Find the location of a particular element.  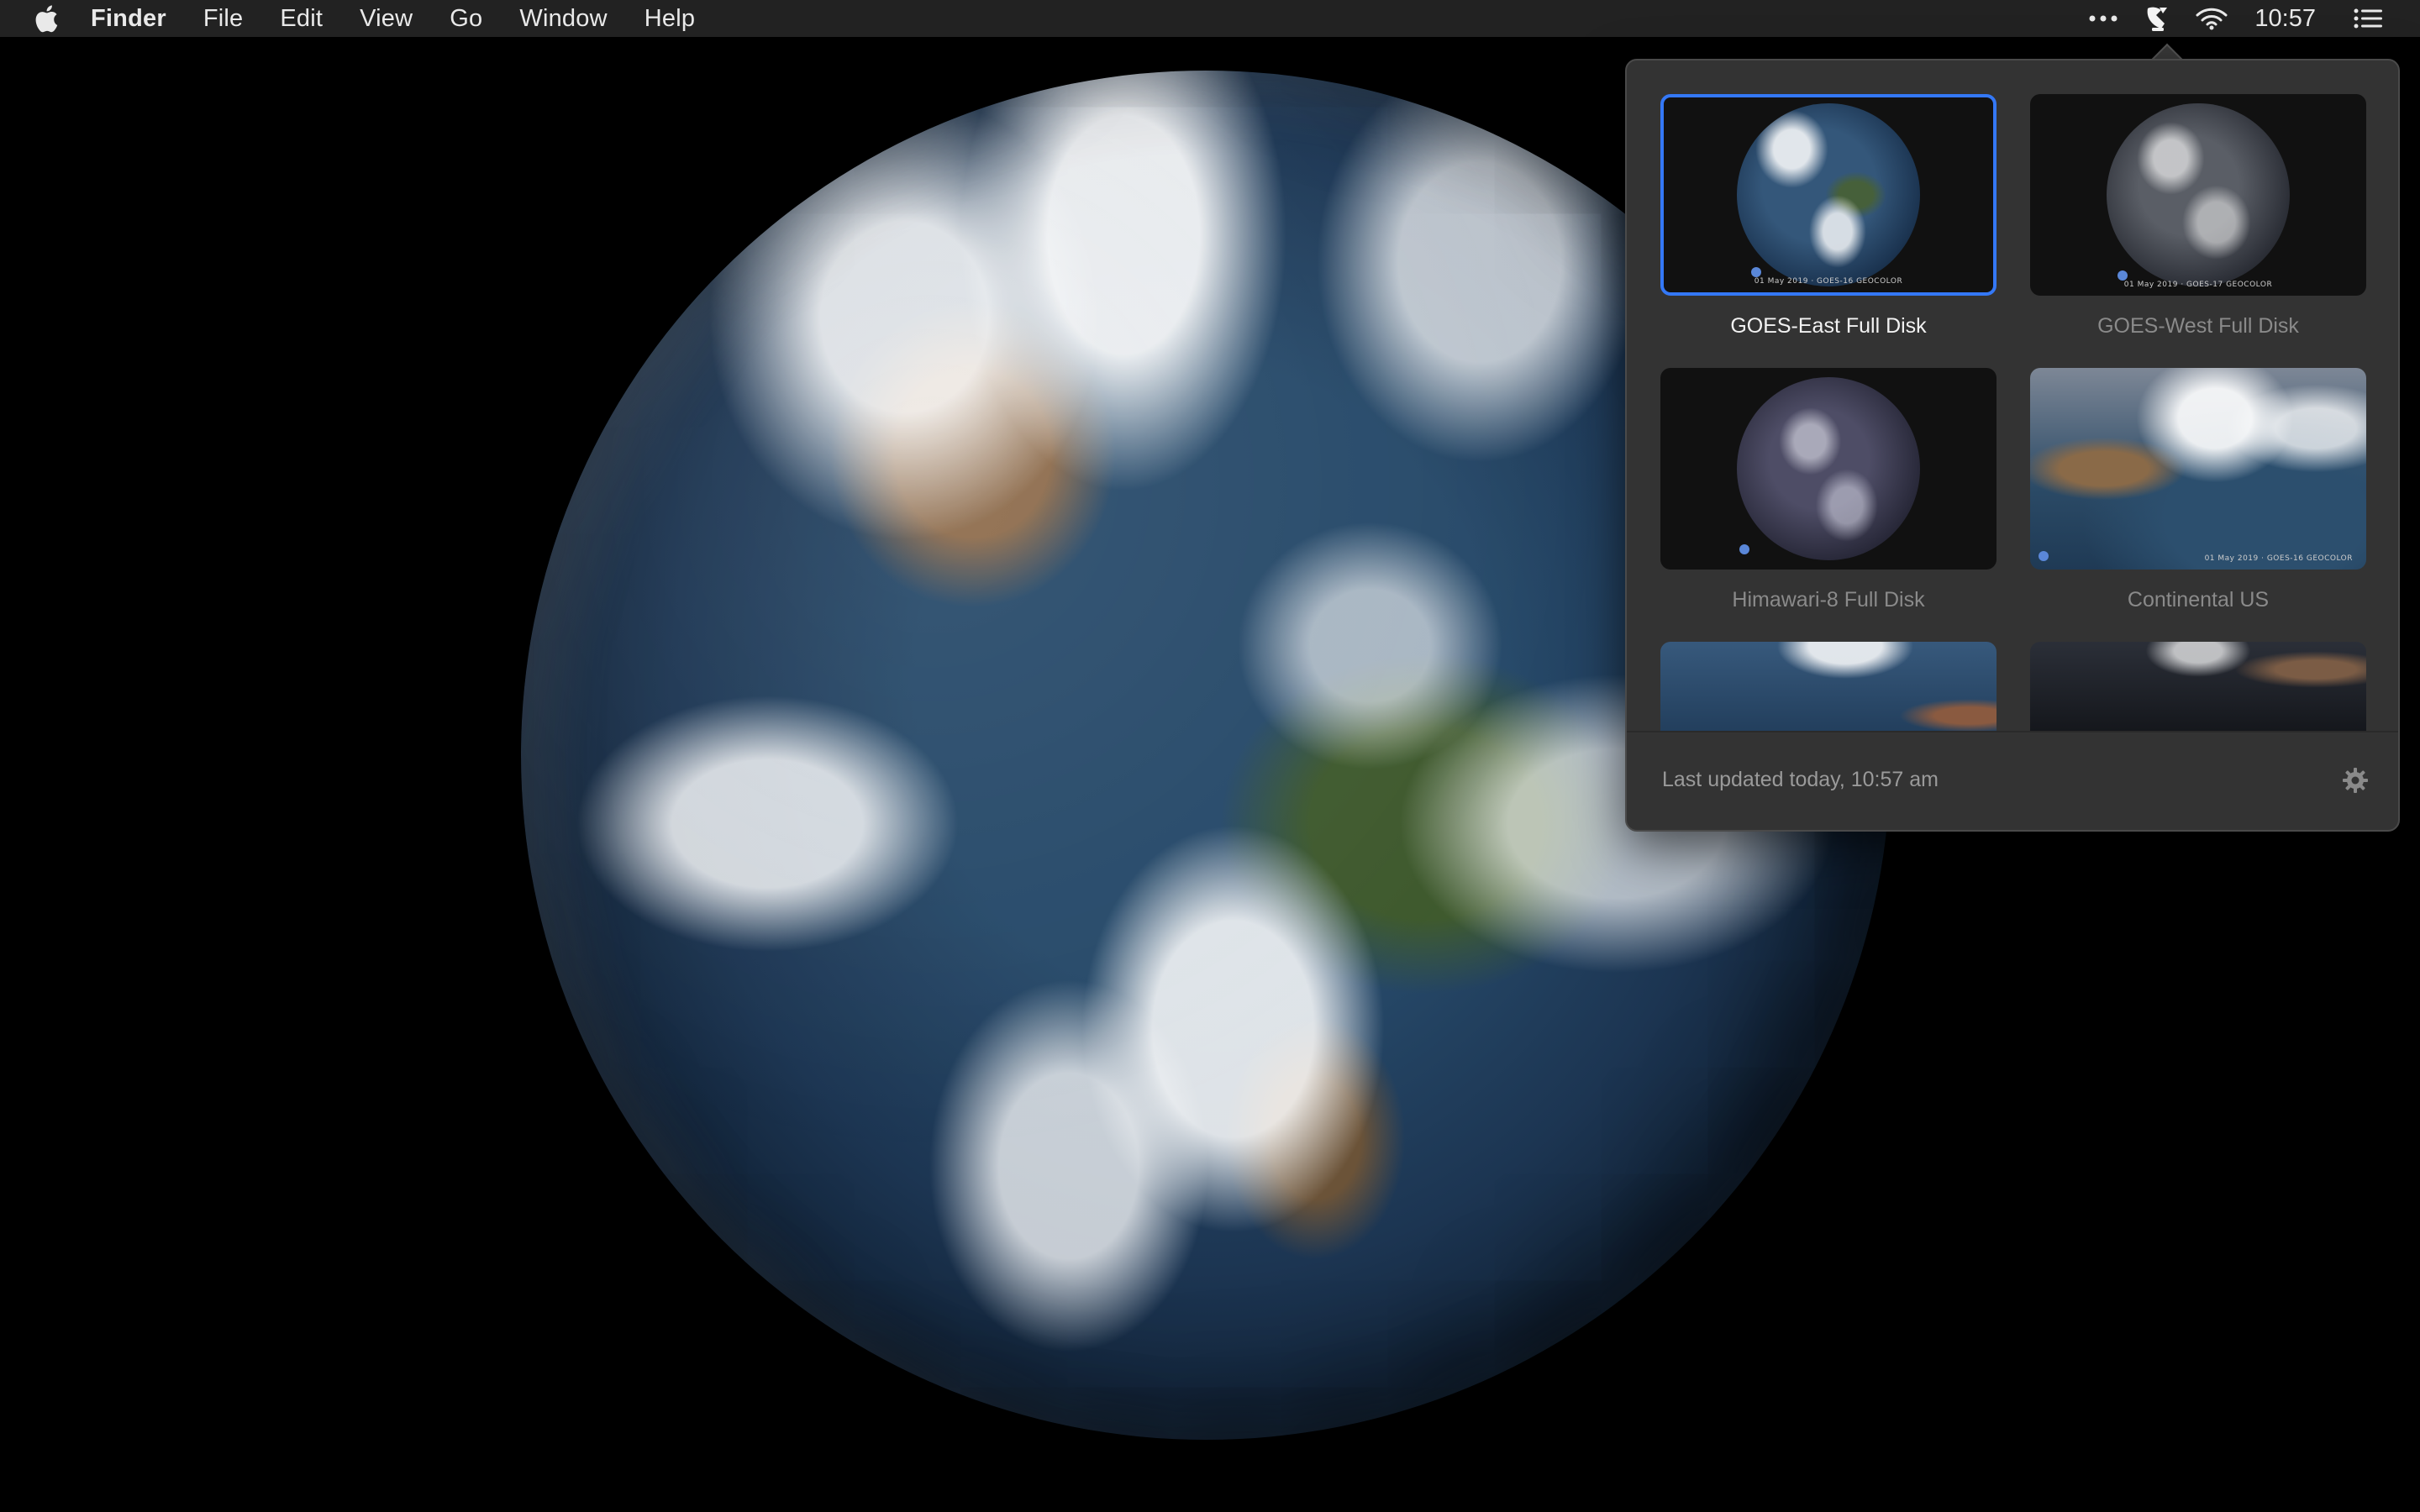

satellite-dish-icon is located at coordinates (2157, 18).